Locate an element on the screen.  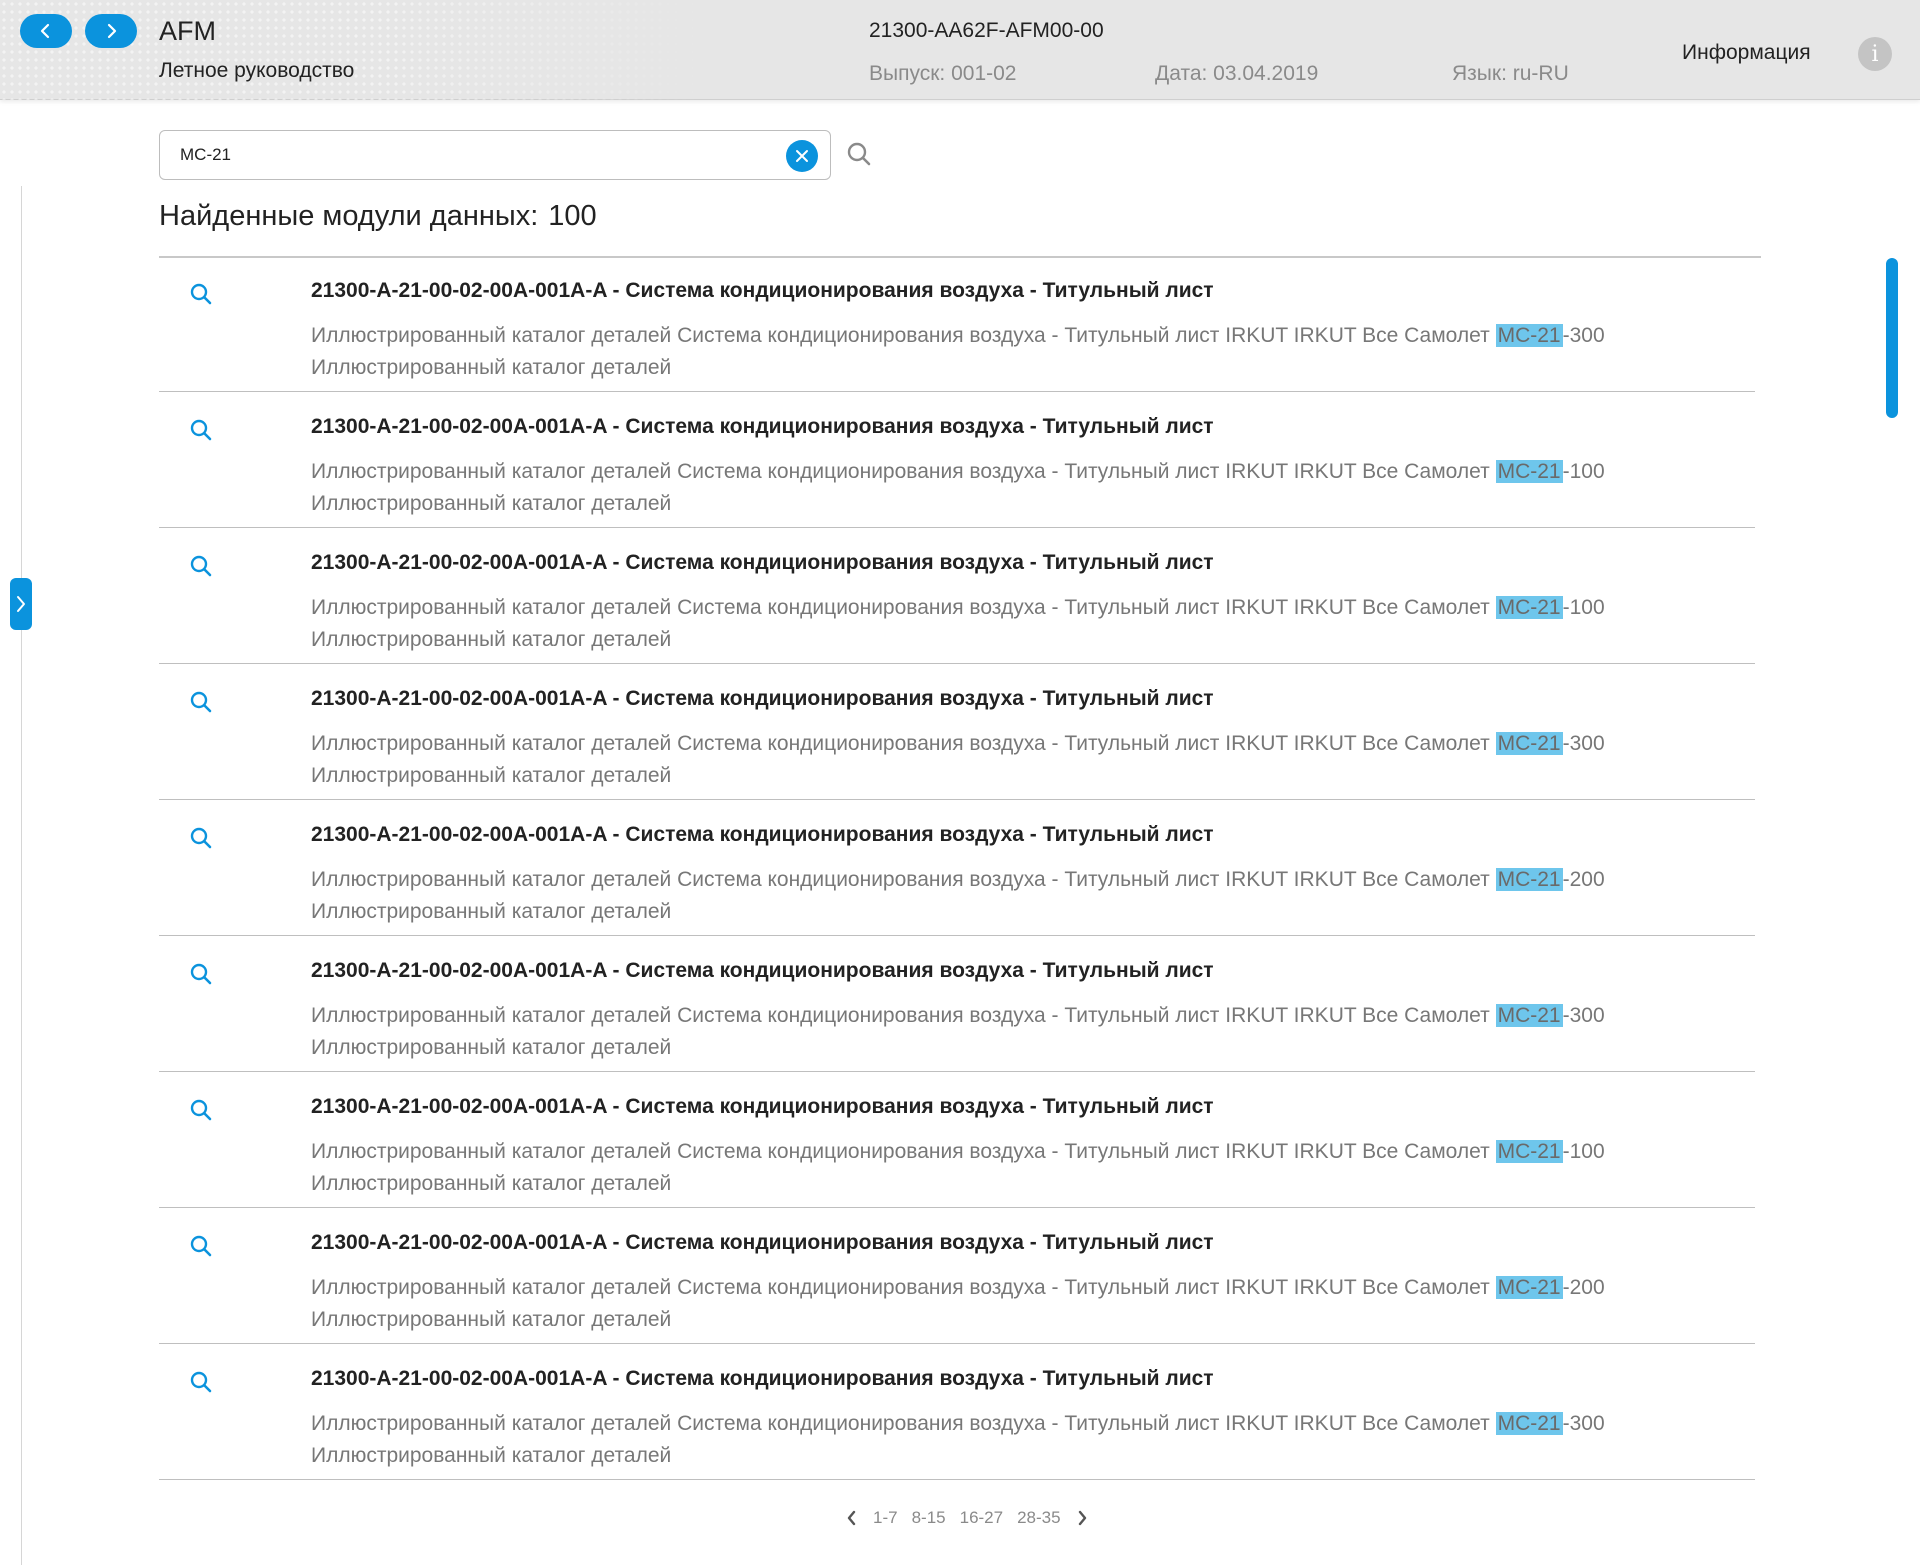
next-page-button is located at coordinates (1082, 1518).